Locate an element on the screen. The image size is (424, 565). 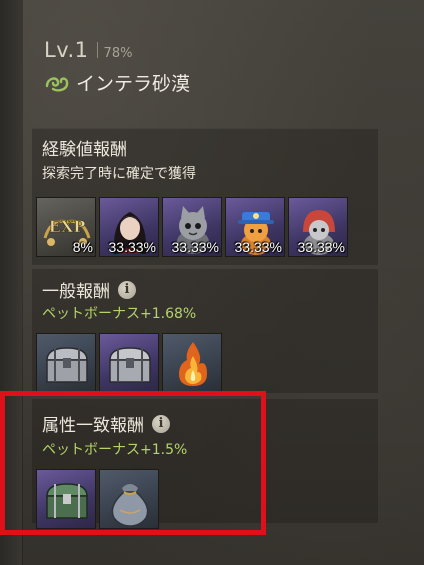
silver-chest-purple-icon is located at coordinates (130, 365).